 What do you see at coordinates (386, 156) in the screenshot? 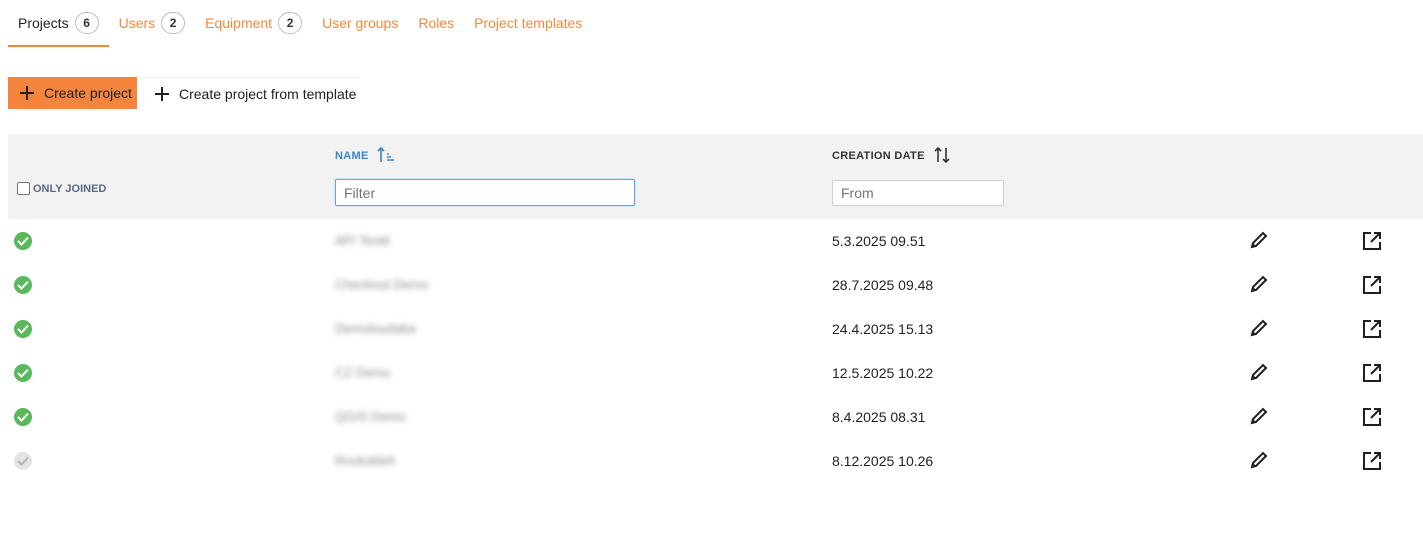
I see `sort-ascending-icon` at bounding box center [386, 156].